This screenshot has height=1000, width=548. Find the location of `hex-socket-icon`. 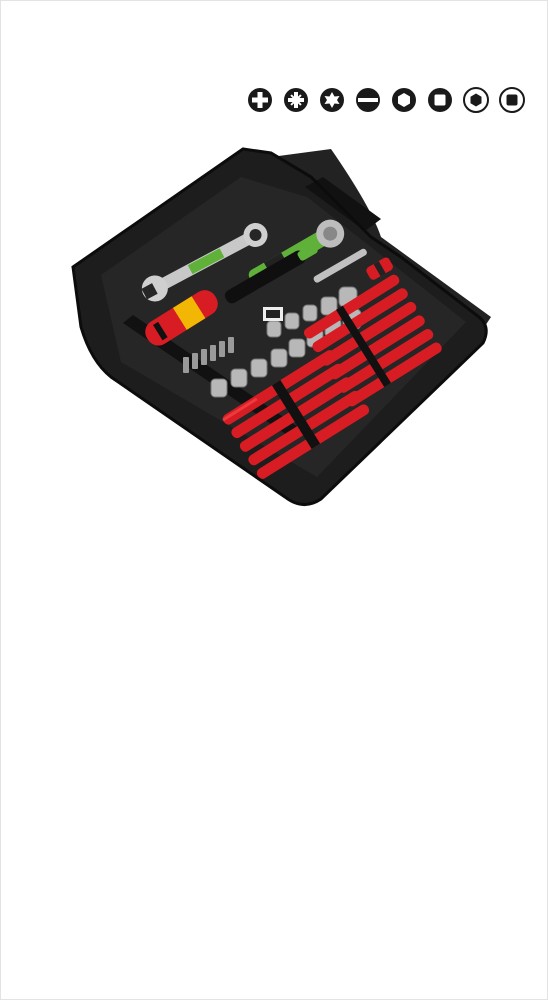

hex-socket-icon is located at coordinates (476, 100).